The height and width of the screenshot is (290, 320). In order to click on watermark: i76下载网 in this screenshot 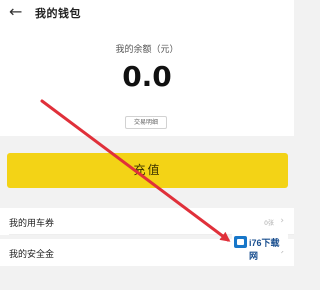, I will do `click(260, 247)`.